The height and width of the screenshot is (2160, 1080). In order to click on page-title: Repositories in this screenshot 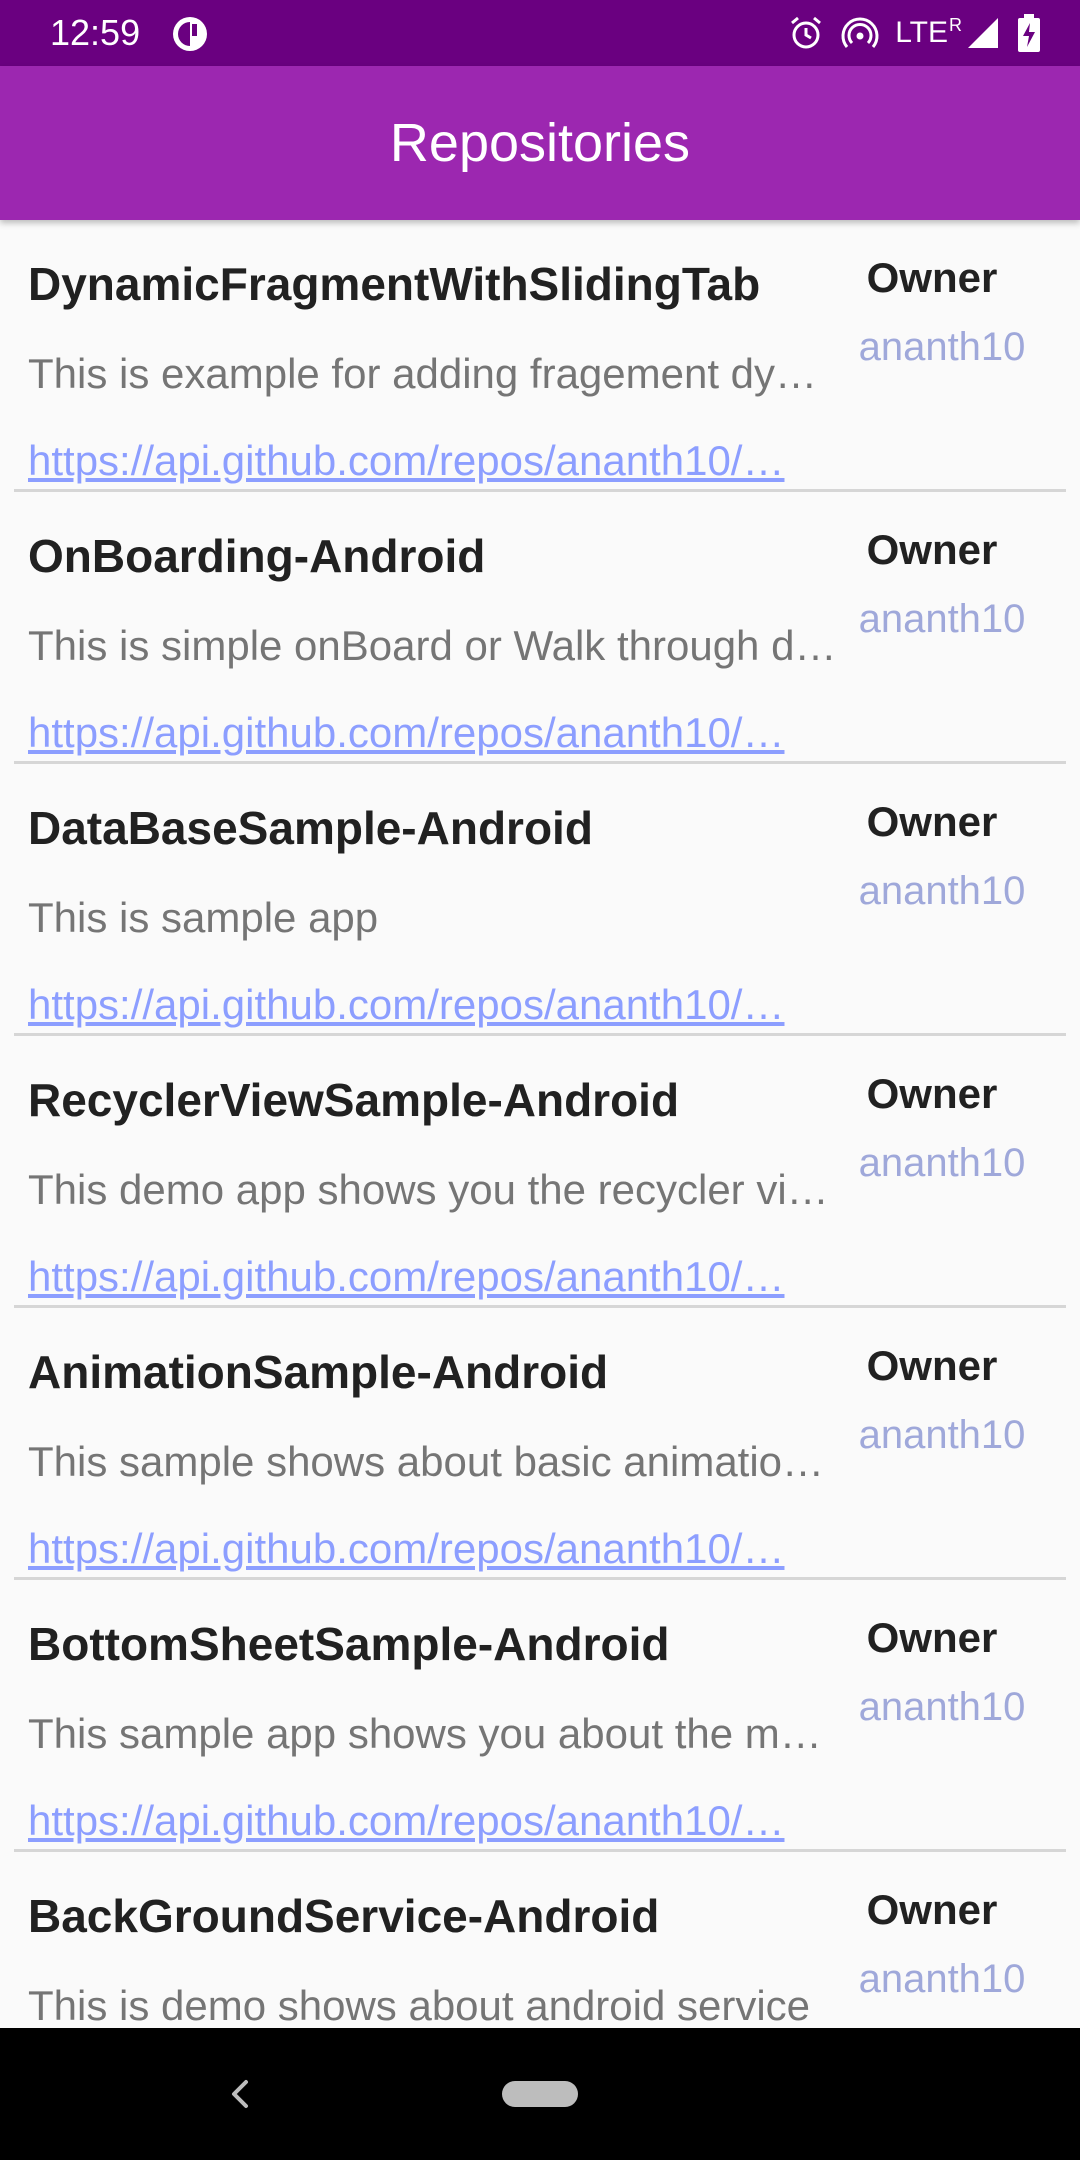, I will do `click(540, 143)`.